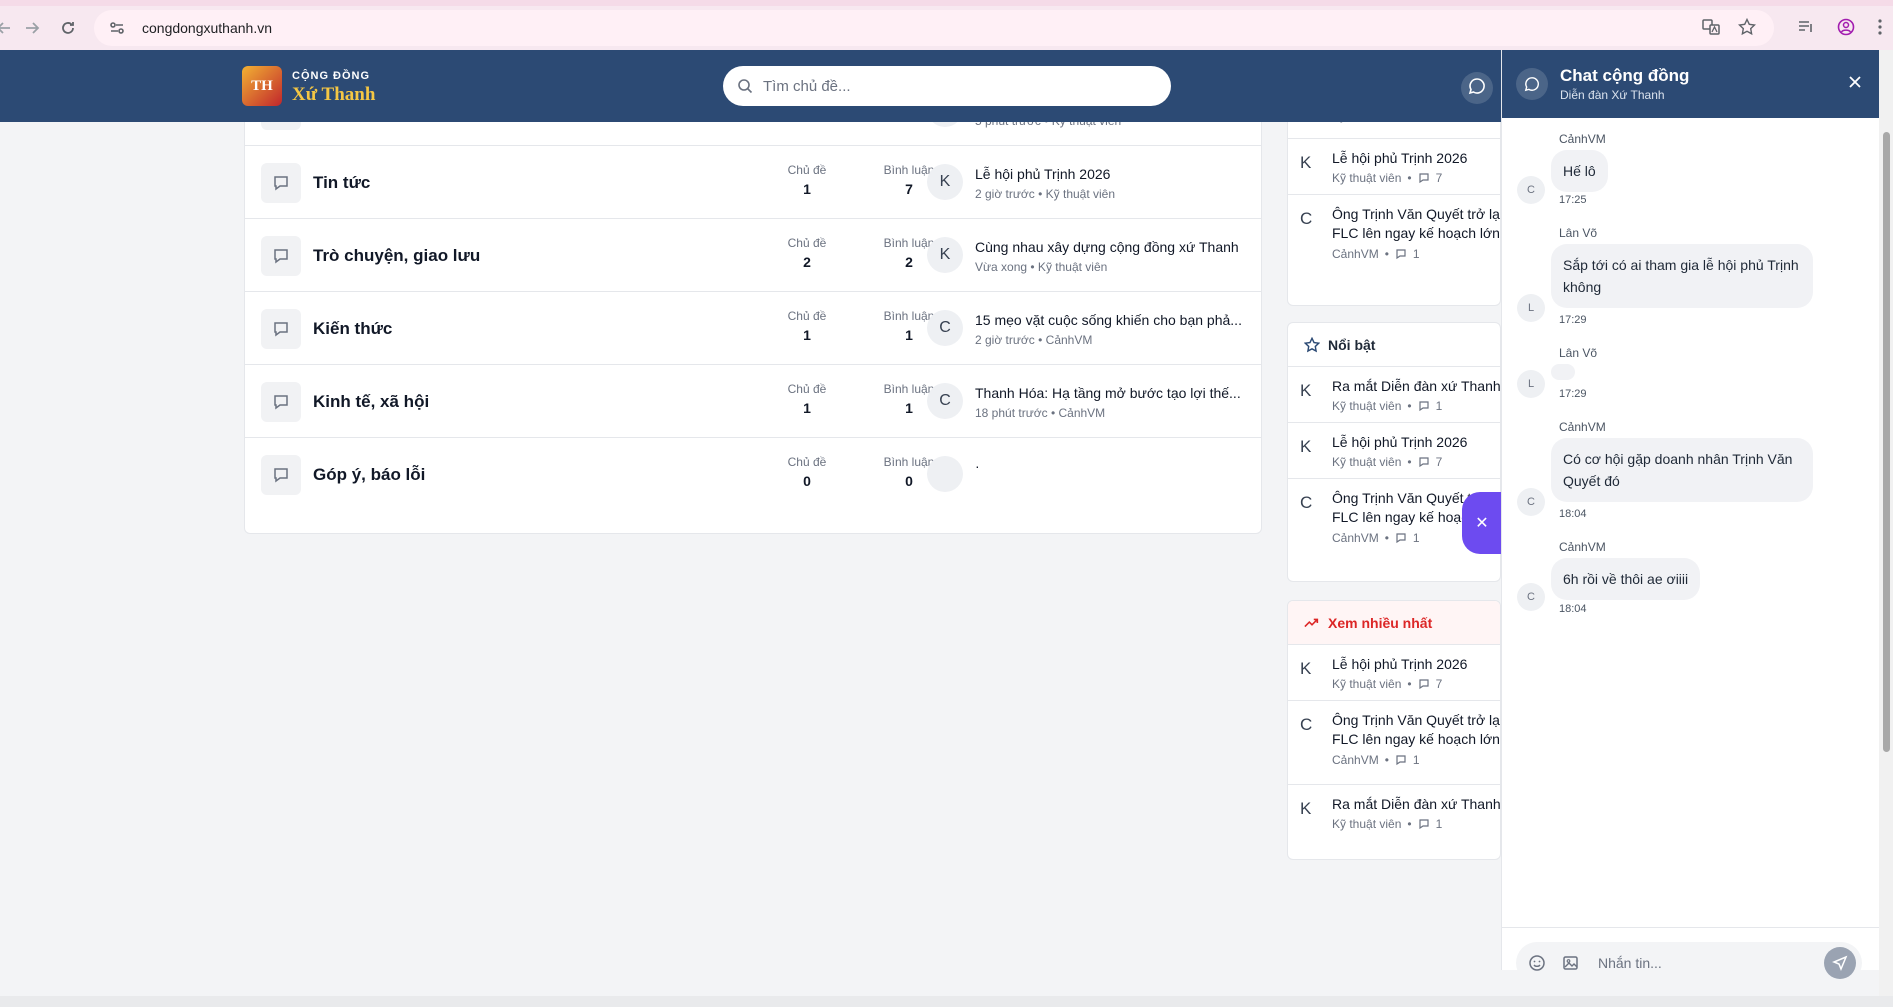  Describe the element at coordinates (371, 402) in the screenshot. I see `category-name: Kinh tế, xã hội` at that location.